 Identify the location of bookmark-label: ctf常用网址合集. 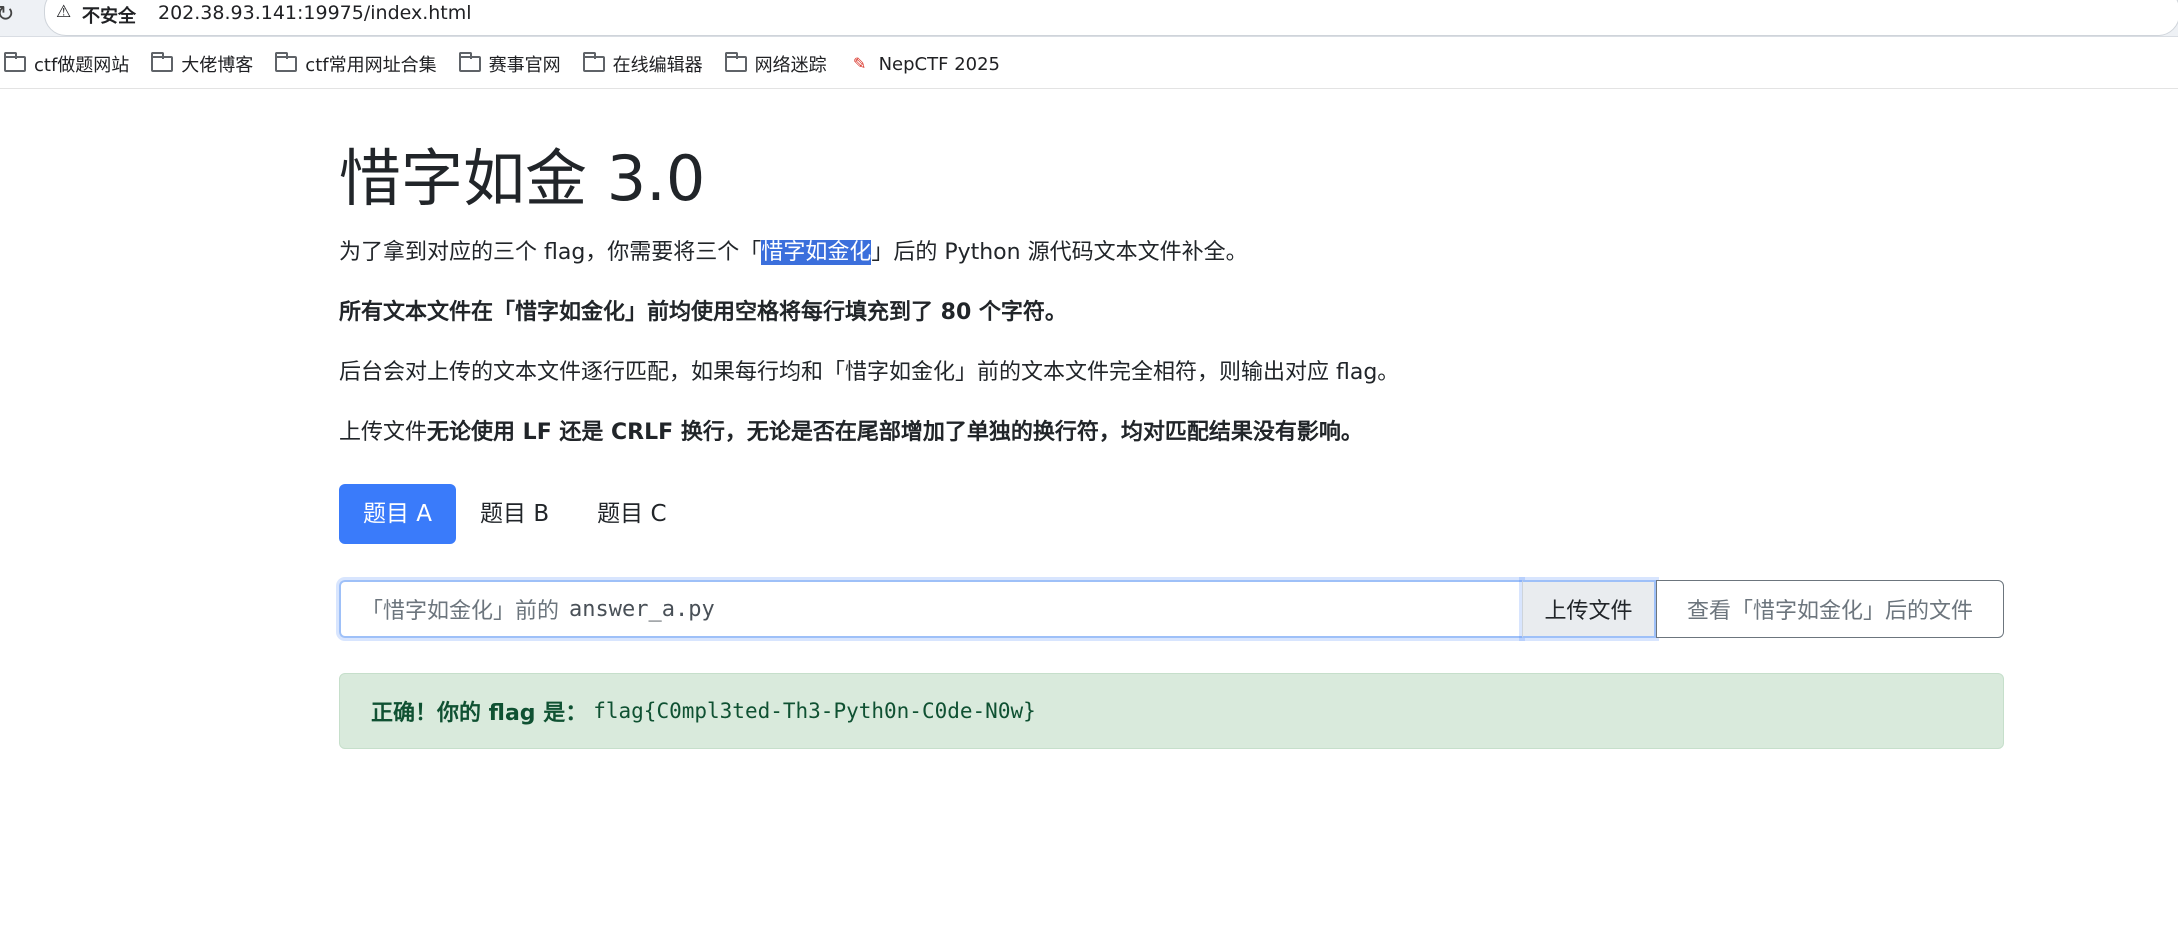
(371, 65).